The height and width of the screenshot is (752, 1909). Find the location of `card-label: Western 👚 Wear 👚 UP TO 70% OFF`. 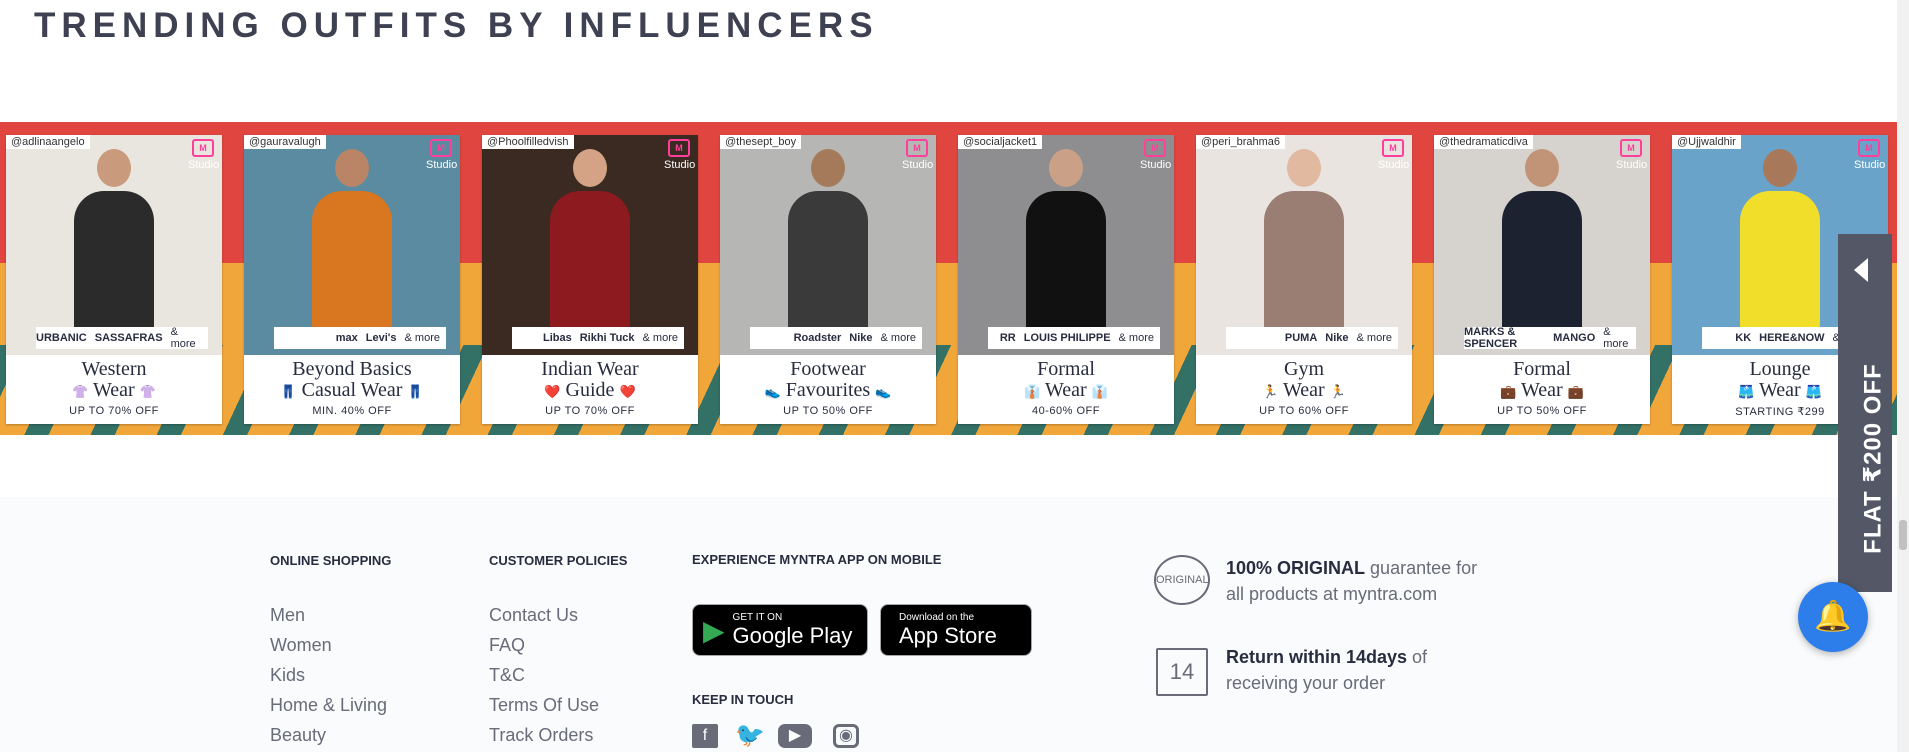

card-label: Western 👚 Wear 👚 UP TO 70% OFF is located at coordinates (114, 389).